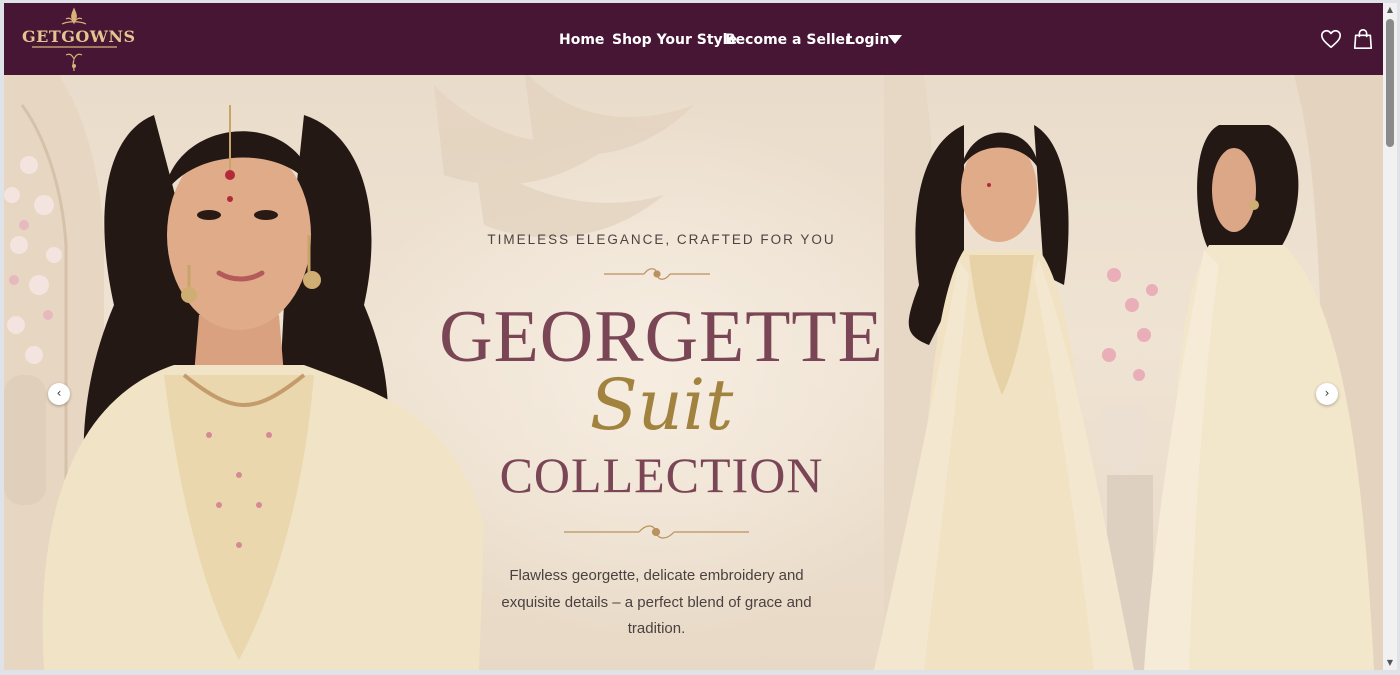  Describe the element at coordinates (1327, 394) in the screenshot. I see `carousel-next-button: ›` at that location.